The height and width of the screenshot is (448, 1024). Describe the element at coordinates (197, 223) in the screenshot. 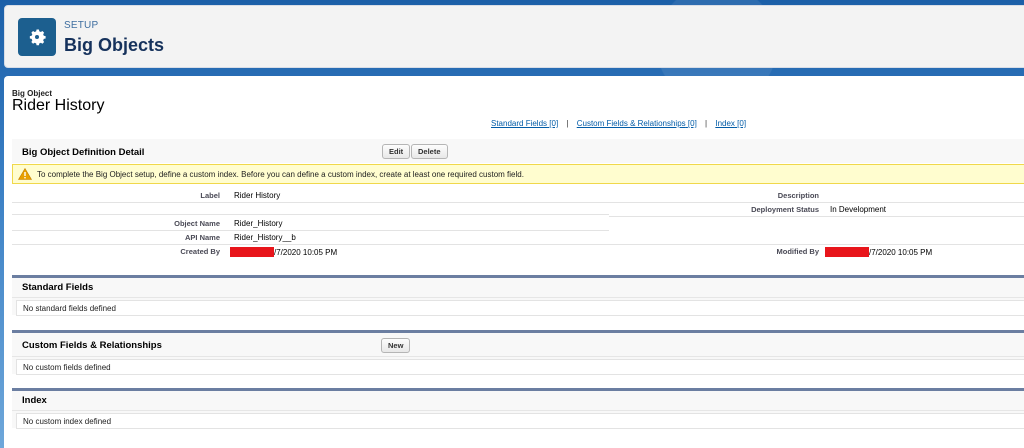

I see `field-object-name-label: Object Name` at that location.